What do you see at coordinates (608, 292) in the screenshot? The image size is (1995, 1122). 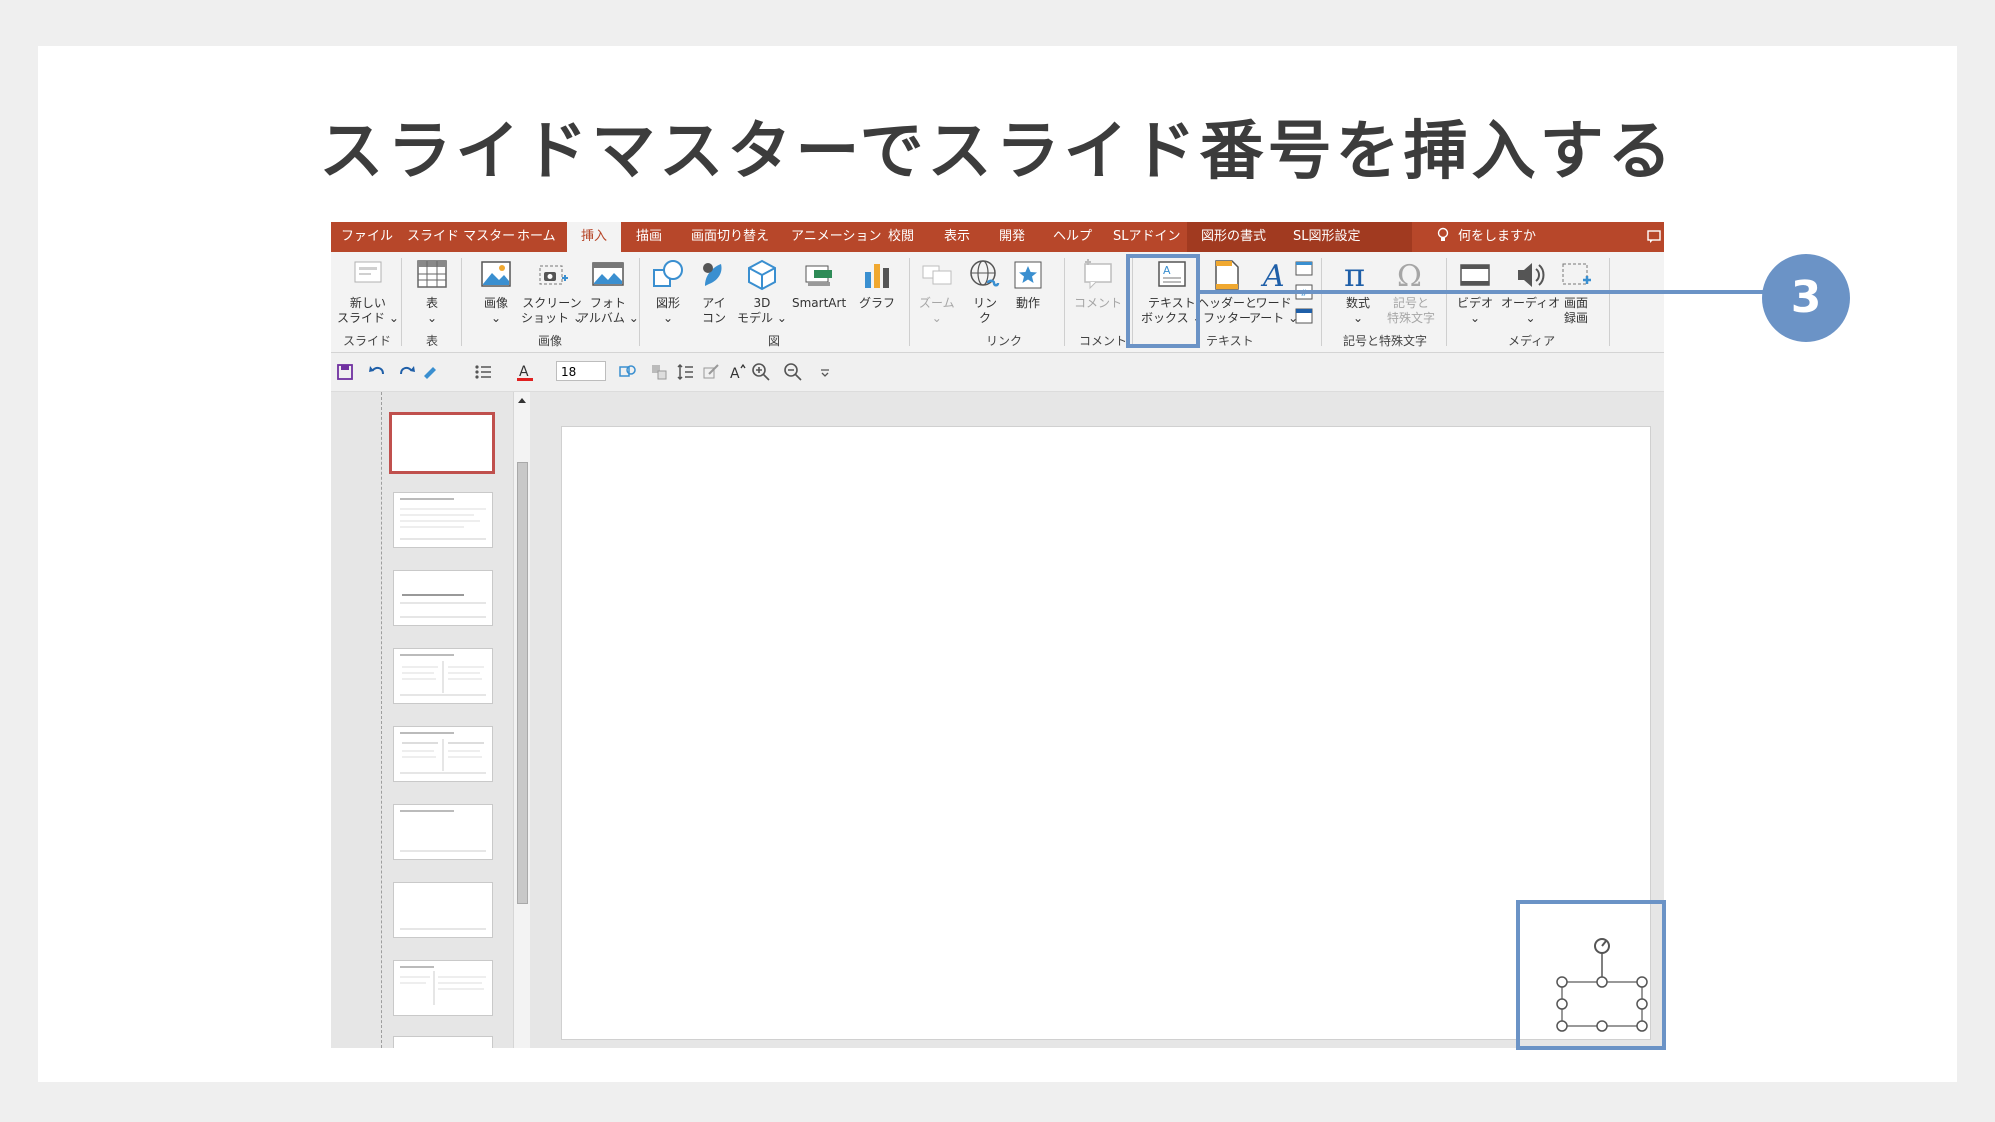 I see `photo-album-button: フォト アルバム ⌄` at bounding box center [608, 292].